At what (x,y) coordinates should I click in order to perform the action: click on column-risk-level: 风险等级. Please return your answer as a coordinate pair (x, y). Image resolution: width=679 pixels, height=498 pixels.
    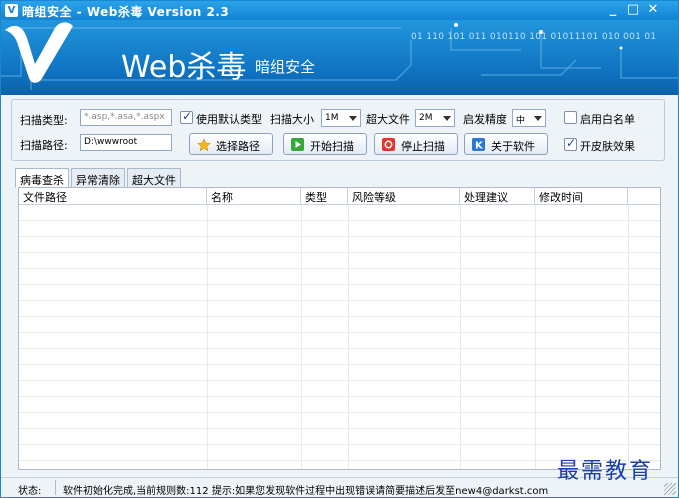
    Looking at the image, I should click on (404, 196).